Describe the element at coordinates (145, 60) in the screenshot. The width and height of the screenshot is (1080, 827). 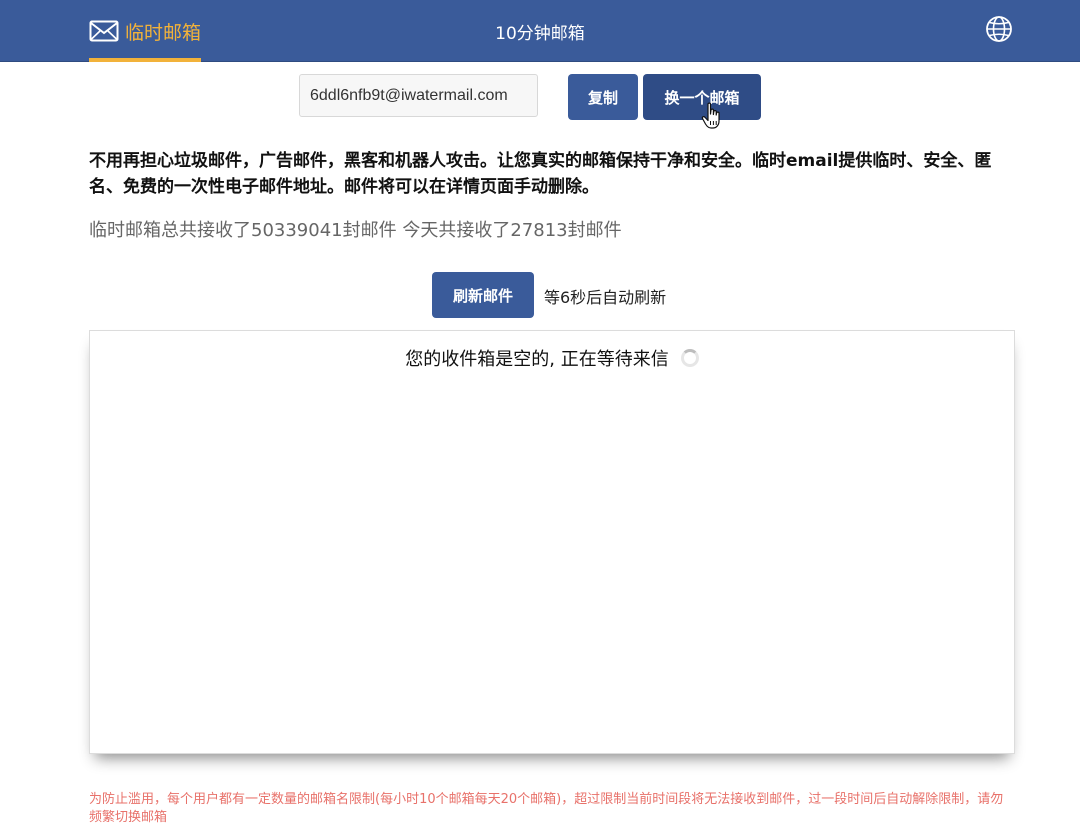
I see `active-tab-indicator` at that location.